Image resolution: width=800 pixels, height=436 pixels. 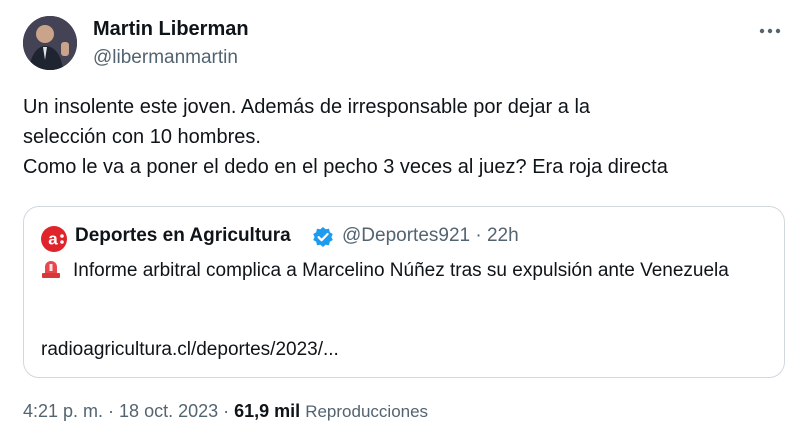 I want to click on agricultura-logo-icon: a, so click(x=54, y=239).